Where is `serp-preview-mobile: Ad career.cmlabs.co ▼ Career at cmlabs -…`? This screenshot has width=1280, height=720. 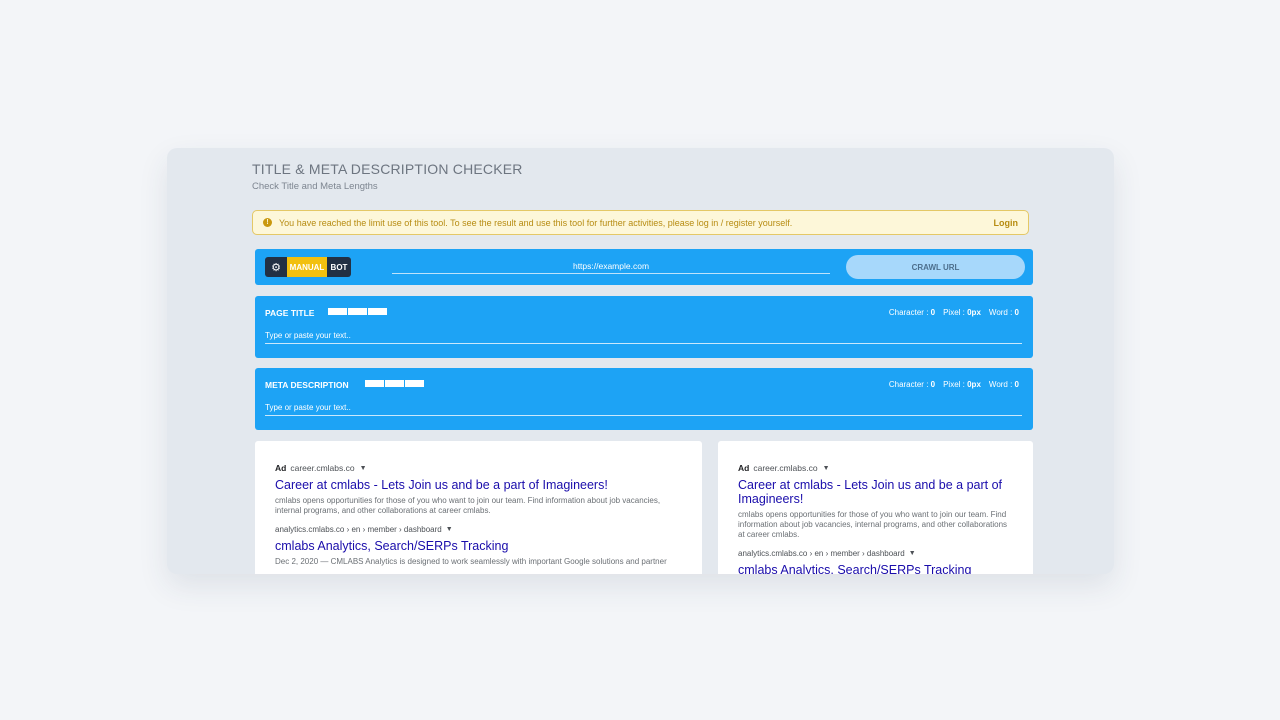
serp-preview-mobile: Ad career.cmlabs.co ▼ Career at cmlabs -… is located at coordinates (875, 507).